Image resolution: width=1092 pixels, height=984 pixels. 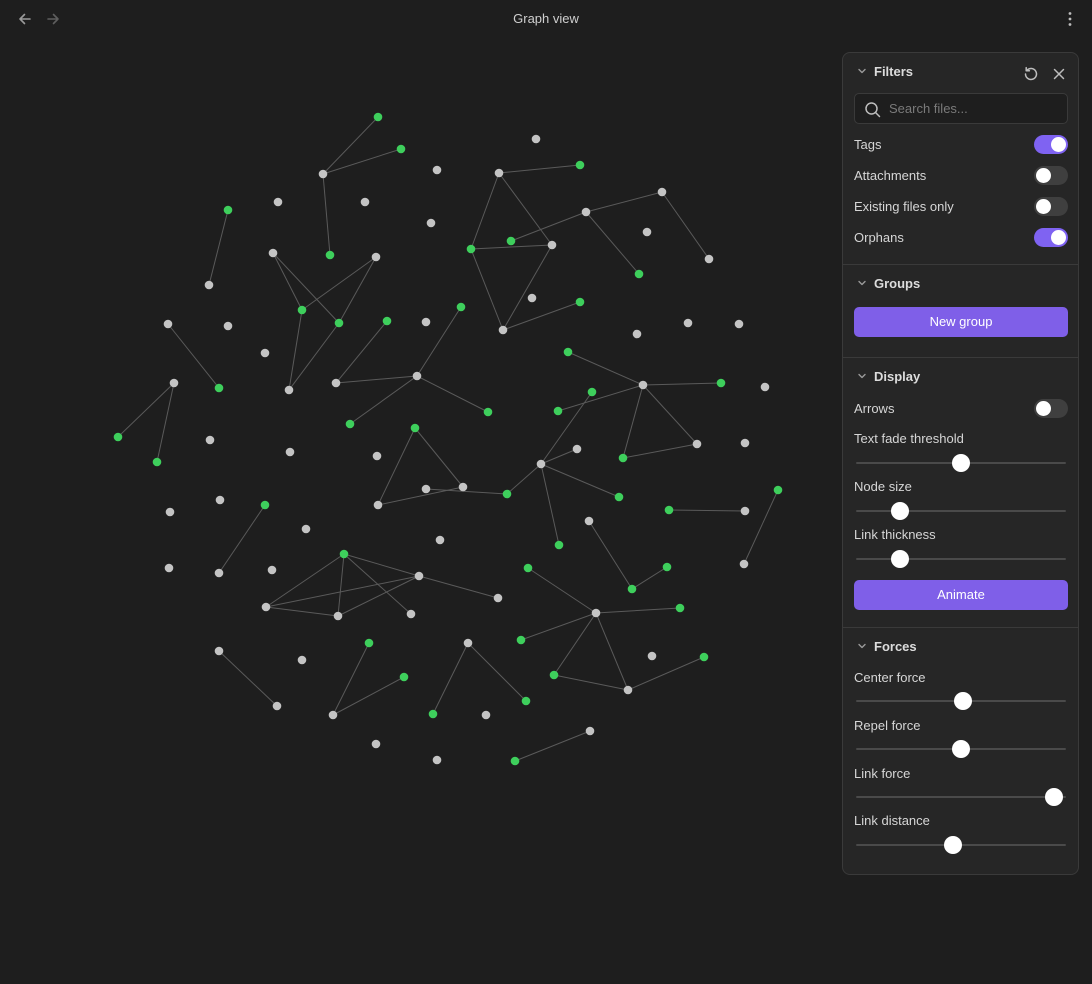 I want to click on arrows-toggle, so click(x=1051, y=408).